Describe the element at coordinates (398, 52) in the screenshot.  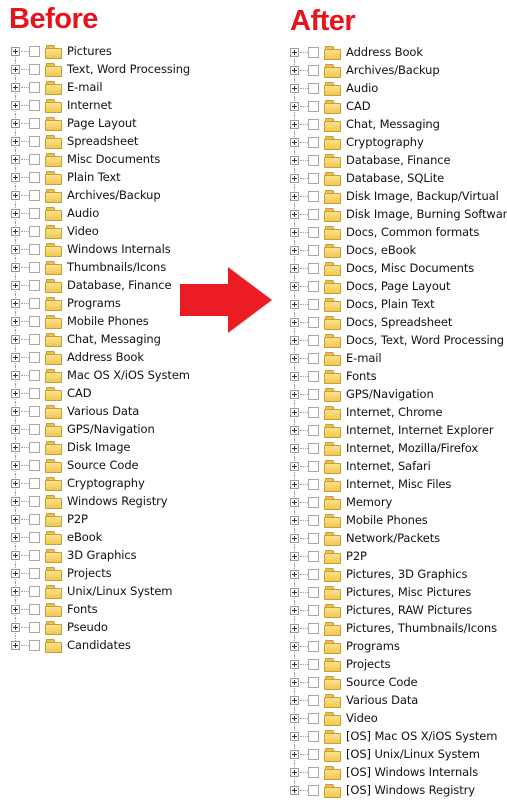
I see `tree-item: Address Book` at that location.